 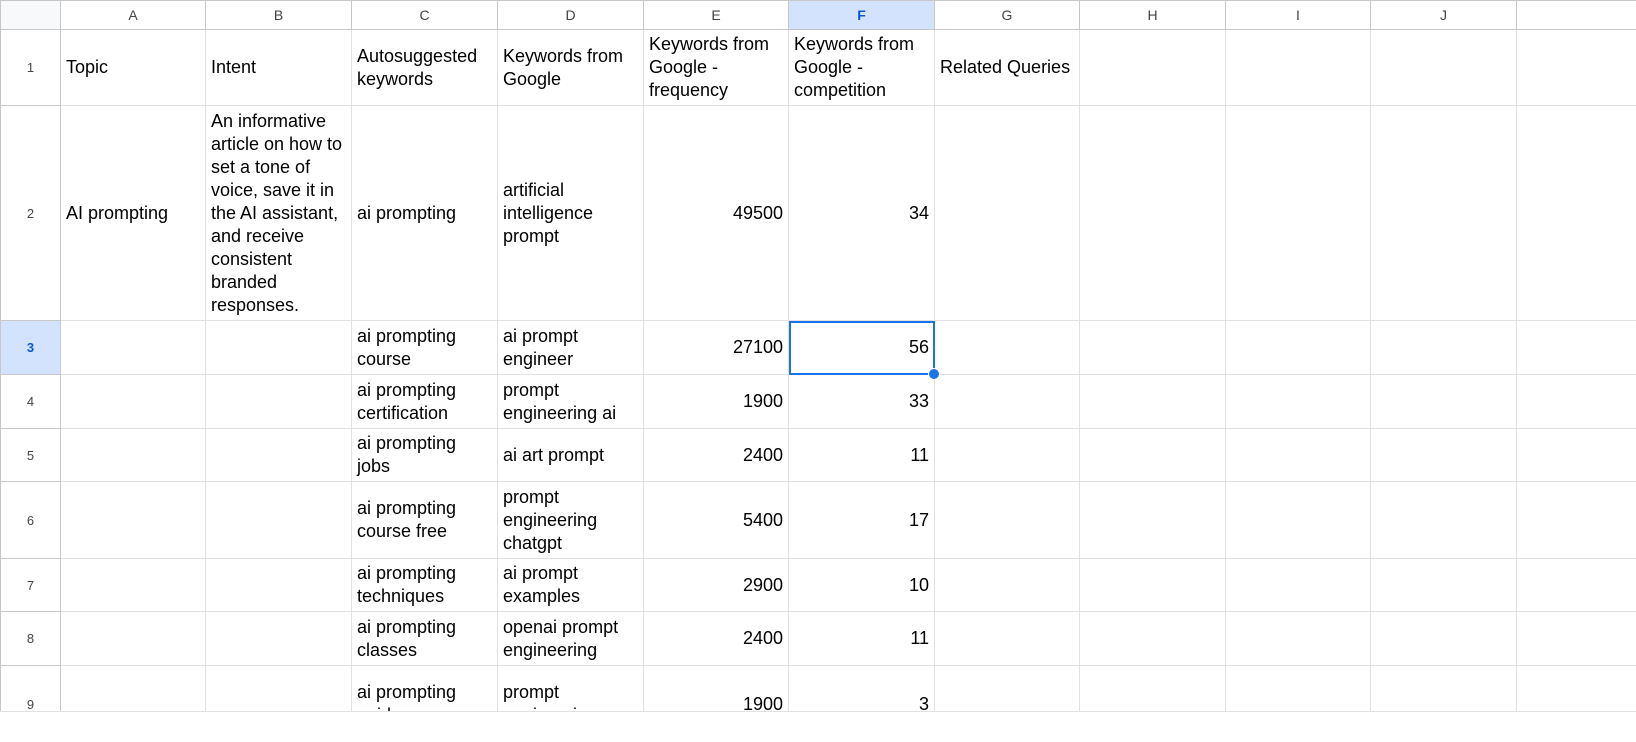 What do you see at coordinates (1152, 67) in the screenshot?
I see `cell-h1` at bounding box center [1152, 67].